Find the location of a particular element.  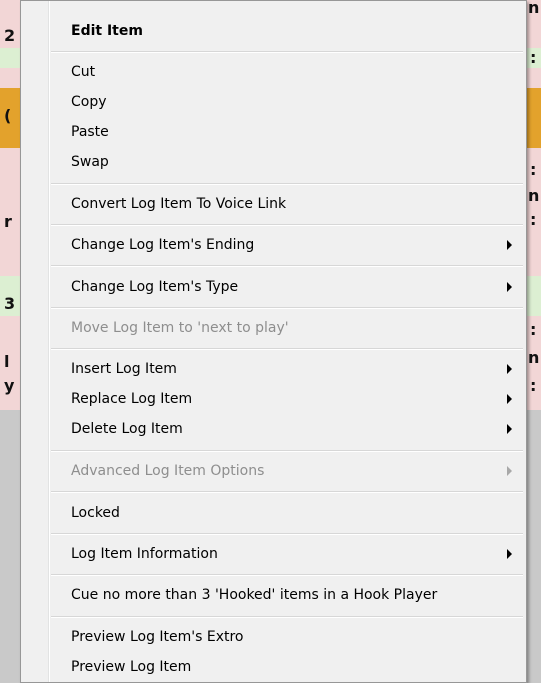

menu-item-paste: Paste is located at coordinates (273, 132).